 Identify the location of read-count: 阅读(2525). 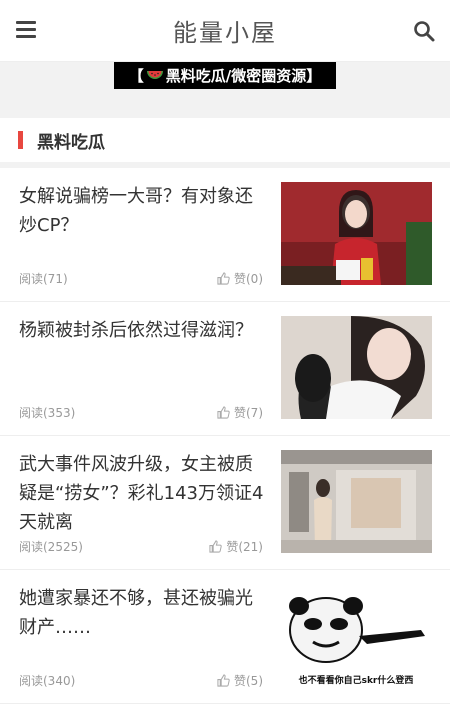
(51, 547).